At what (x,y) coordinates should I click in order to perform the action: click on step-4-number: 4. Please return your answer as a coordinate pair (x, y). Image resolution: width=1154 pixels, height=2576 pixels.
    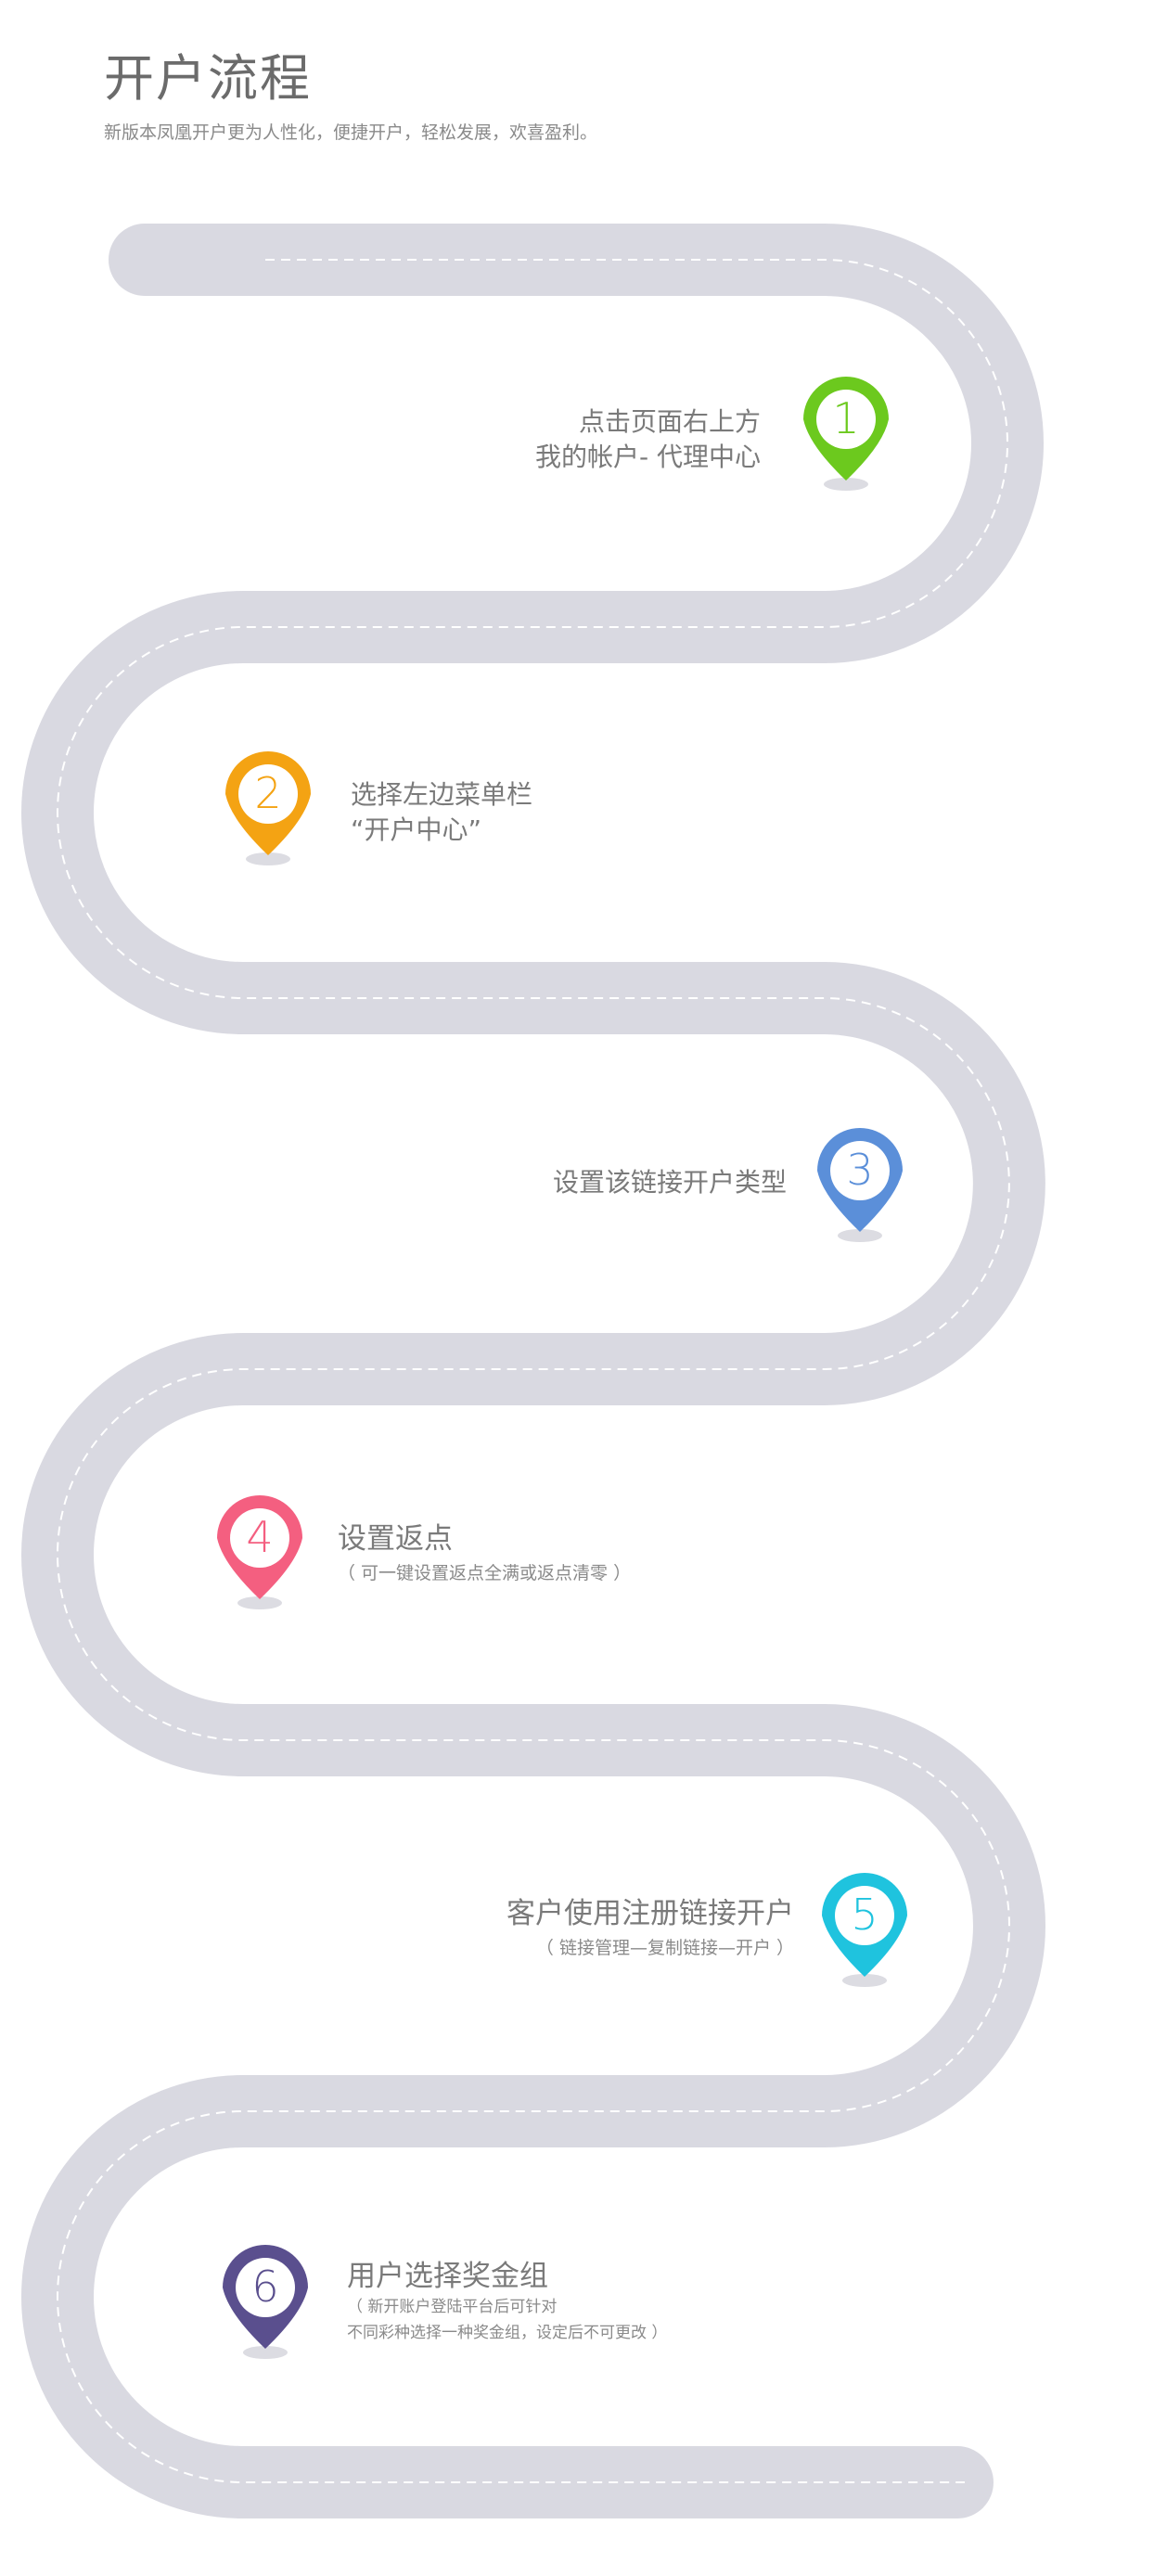
    Looking at the image, I should click on (259, 1537).